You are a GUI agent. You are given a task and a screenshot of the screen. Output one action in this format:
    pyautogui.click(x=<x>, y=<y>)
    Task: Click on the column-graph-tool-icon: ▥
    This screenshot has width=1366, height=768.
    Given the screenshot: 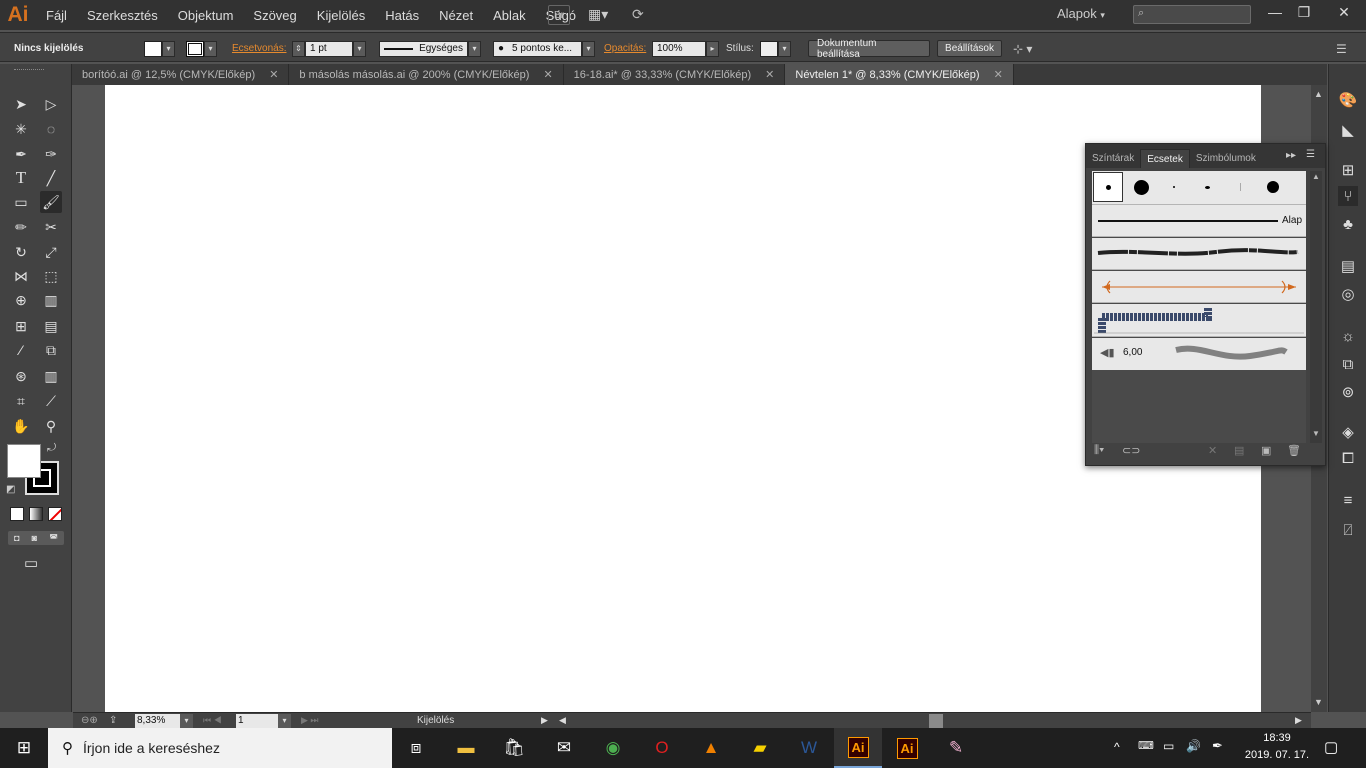 What is the action you would take?
    pyautogui.click(x=51, y=376)
    